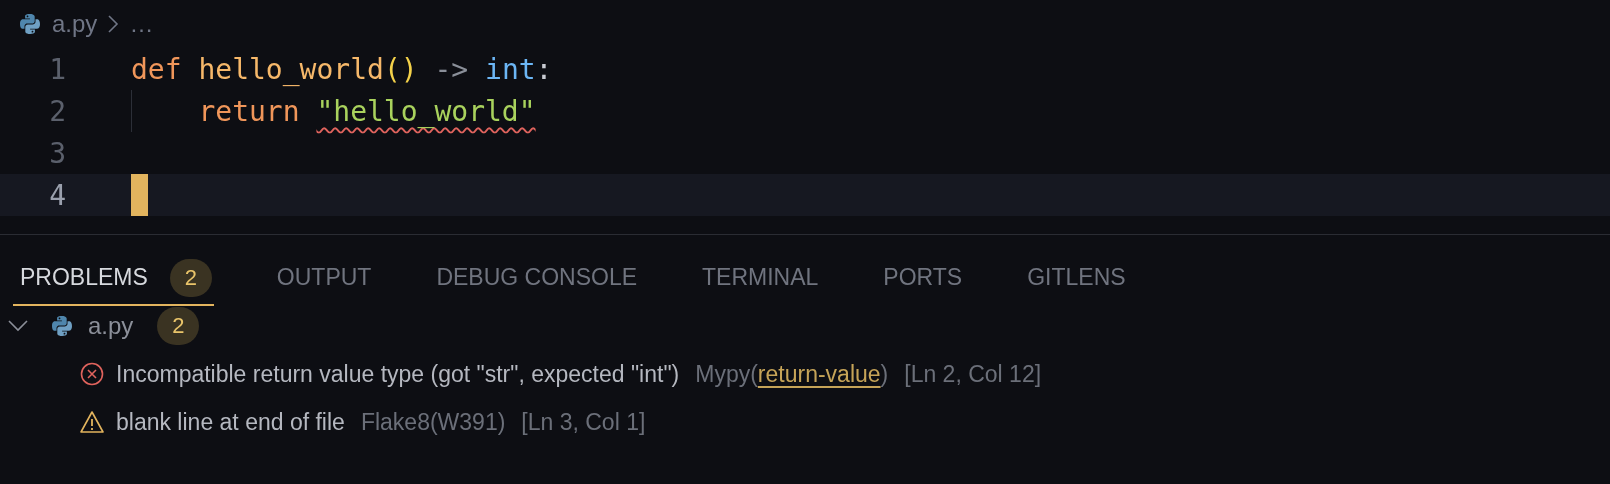 This screenshot has width=1610, height=484. What do you see at coordinates (113, 24) in the screenshot?
I see `chevron-right-icon` at bounding box center [113, 24].